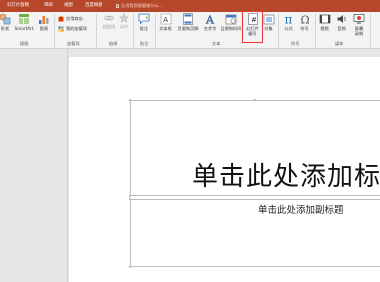 This screenshot has width=380, height=282. What do you see at coordinates (216, 43) in the screenshot?
I see `group-label-text: 文本` at bounding box center [216, 43].